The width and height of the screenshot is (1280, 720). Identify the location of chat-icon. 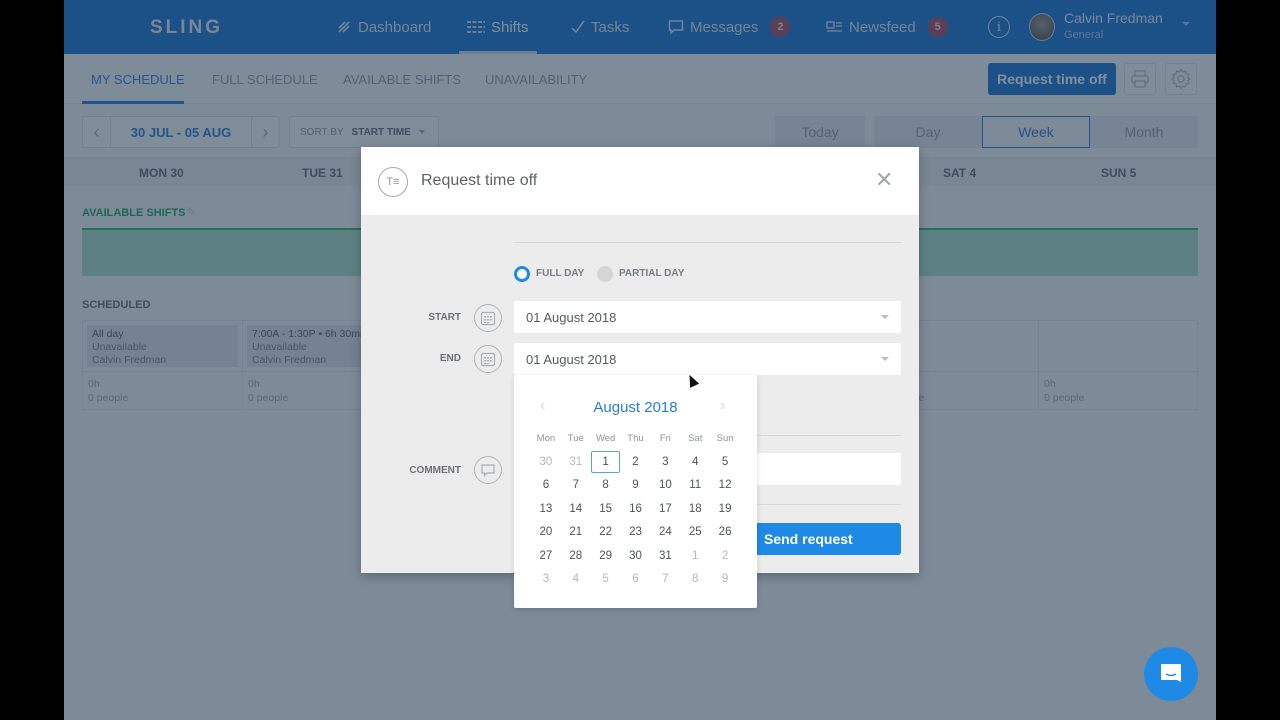
(1171, 673).